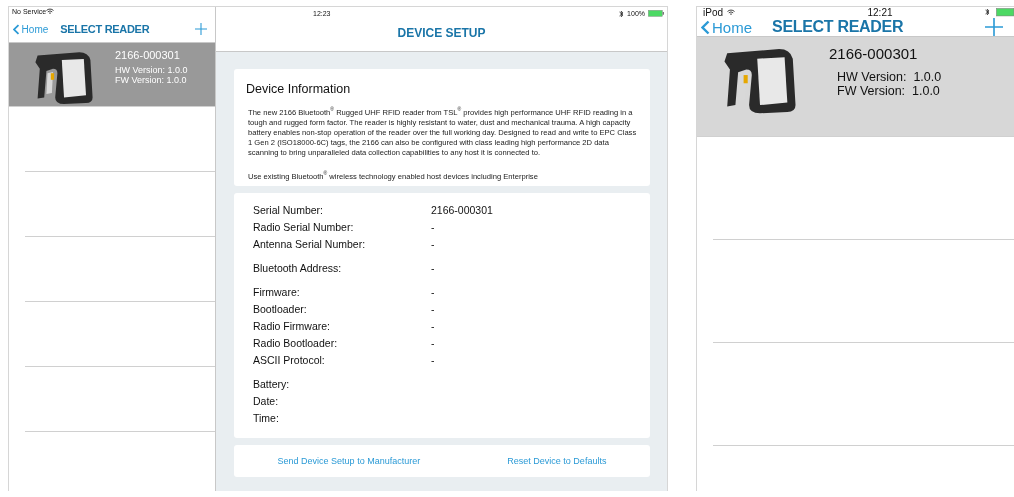 This screenshot has width=1014, height=497. I want to click on field-label: Date:, so click(266, 400).